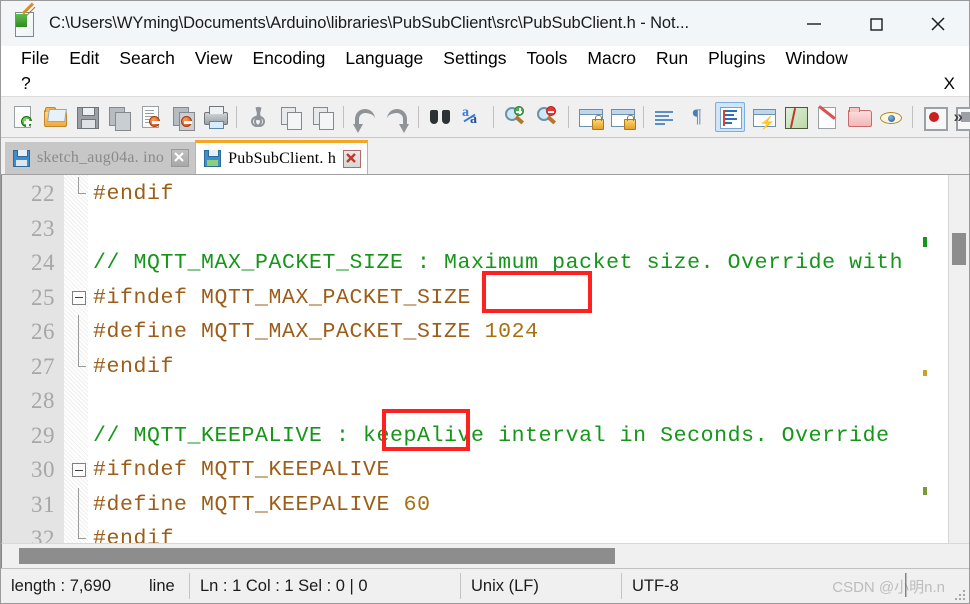 Image resolution: width=970 pixels, height=604 pixels. What do you see at coordinates (665, 117) in the screenshot?
I see `word-wrap-icon` at bounding box center [665, 117].